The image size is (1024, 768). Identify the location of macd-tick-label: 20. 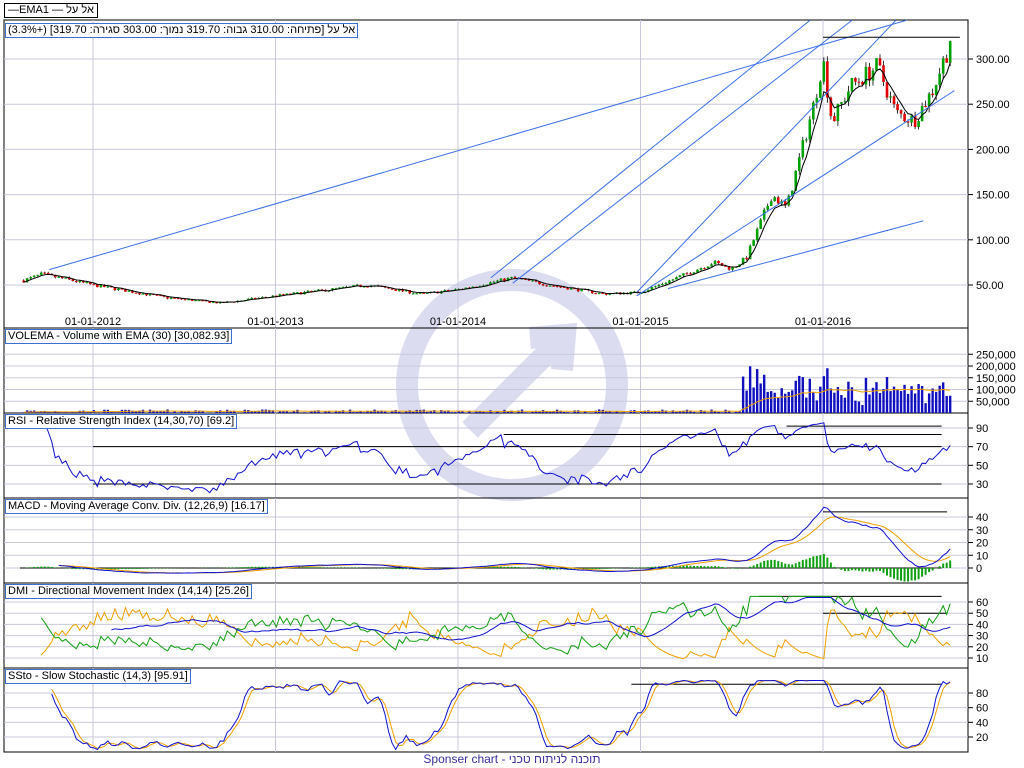
(982, 544).